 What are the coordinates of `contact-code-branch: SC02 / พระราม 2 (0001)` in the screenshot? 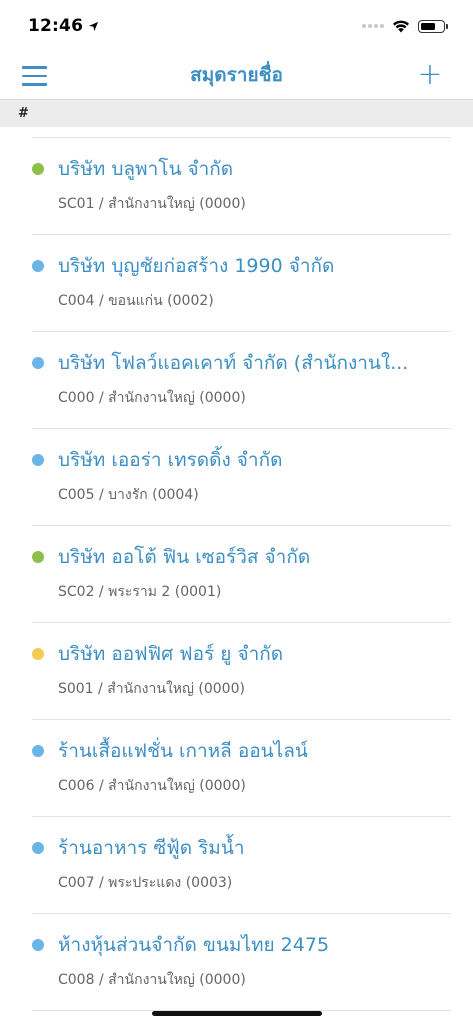 It's located at (140, 592).